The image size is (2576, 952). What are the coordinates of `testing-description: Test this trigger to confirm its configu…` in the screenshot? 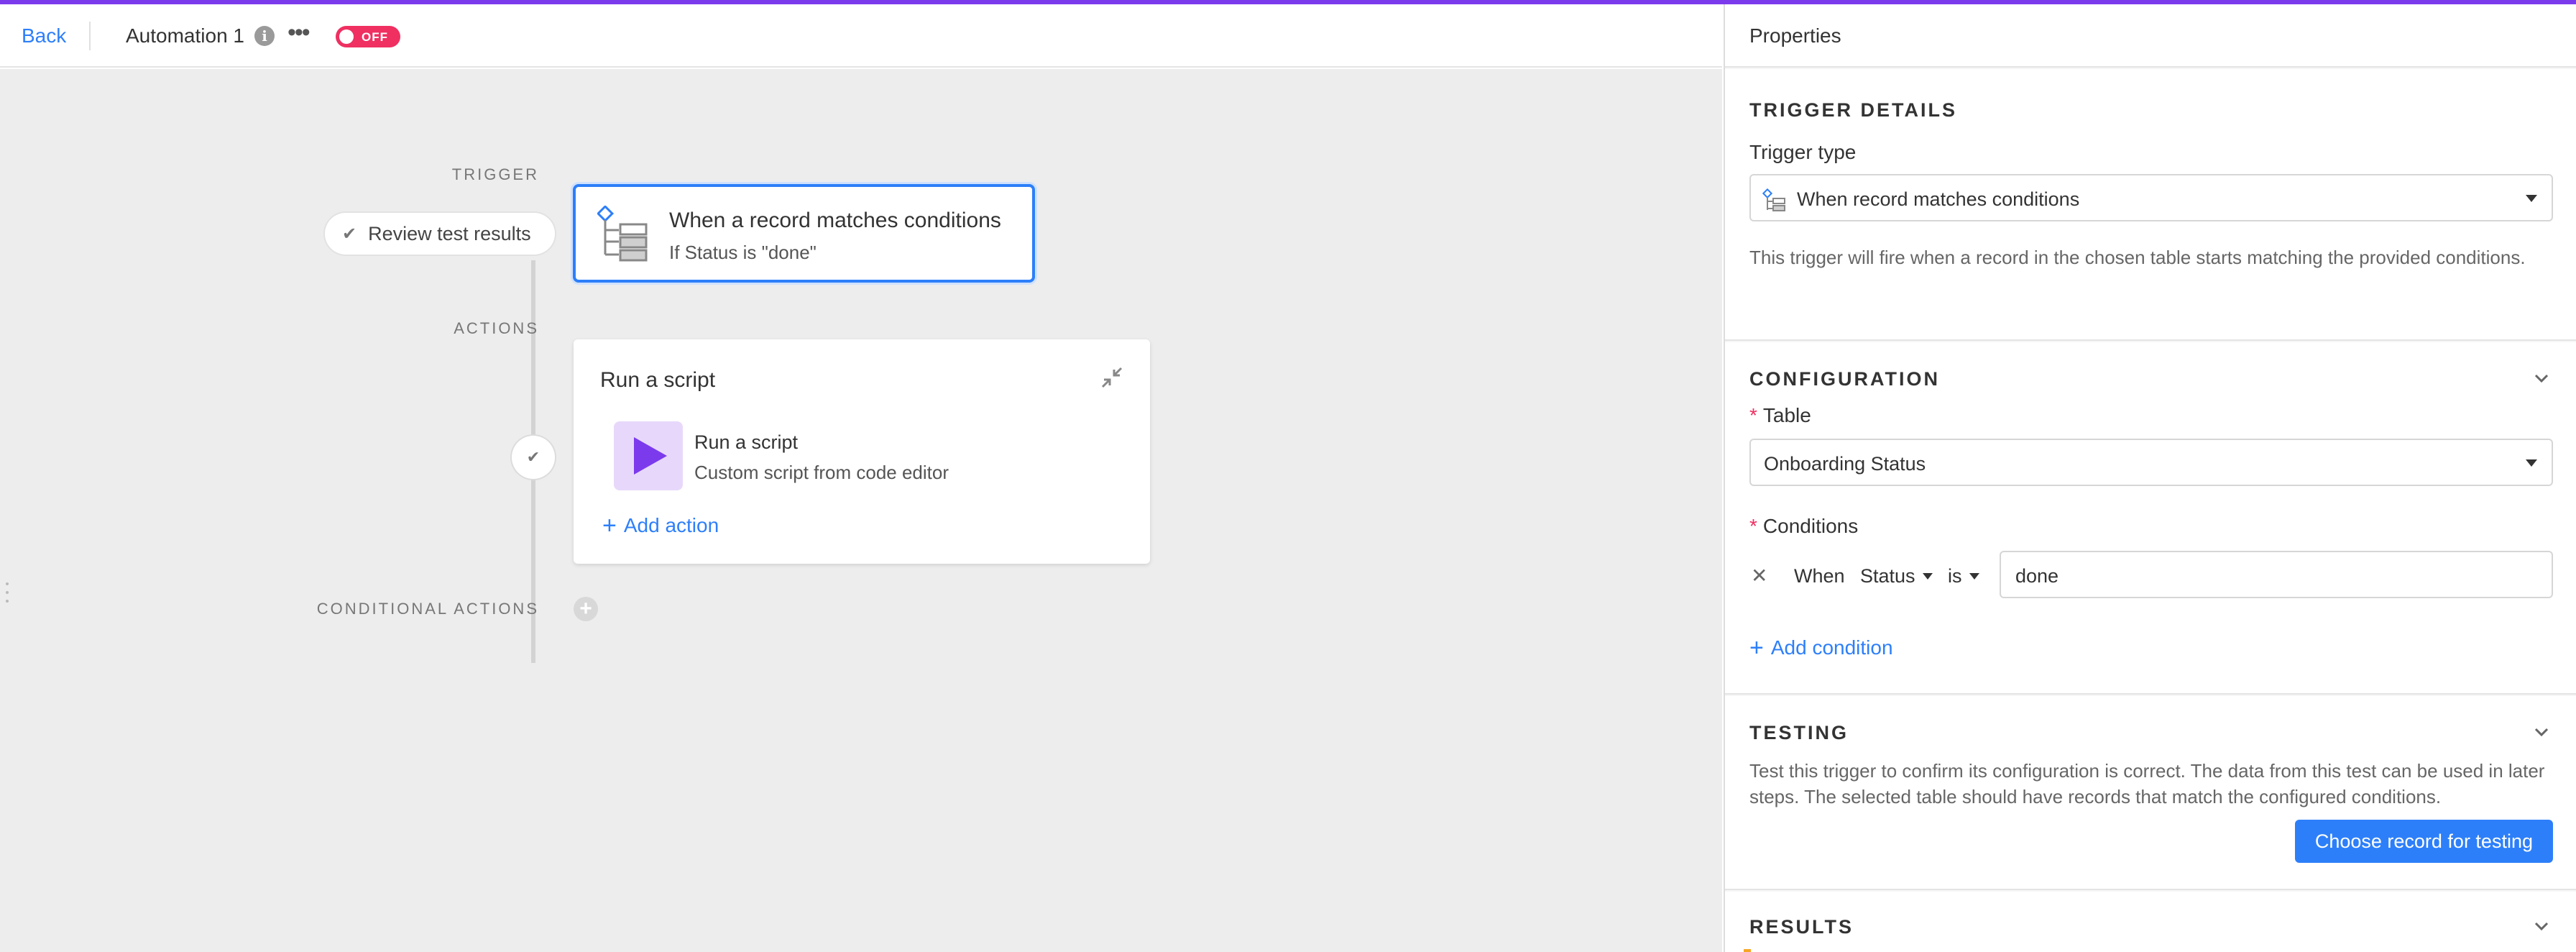 It's located at (2147, 783).